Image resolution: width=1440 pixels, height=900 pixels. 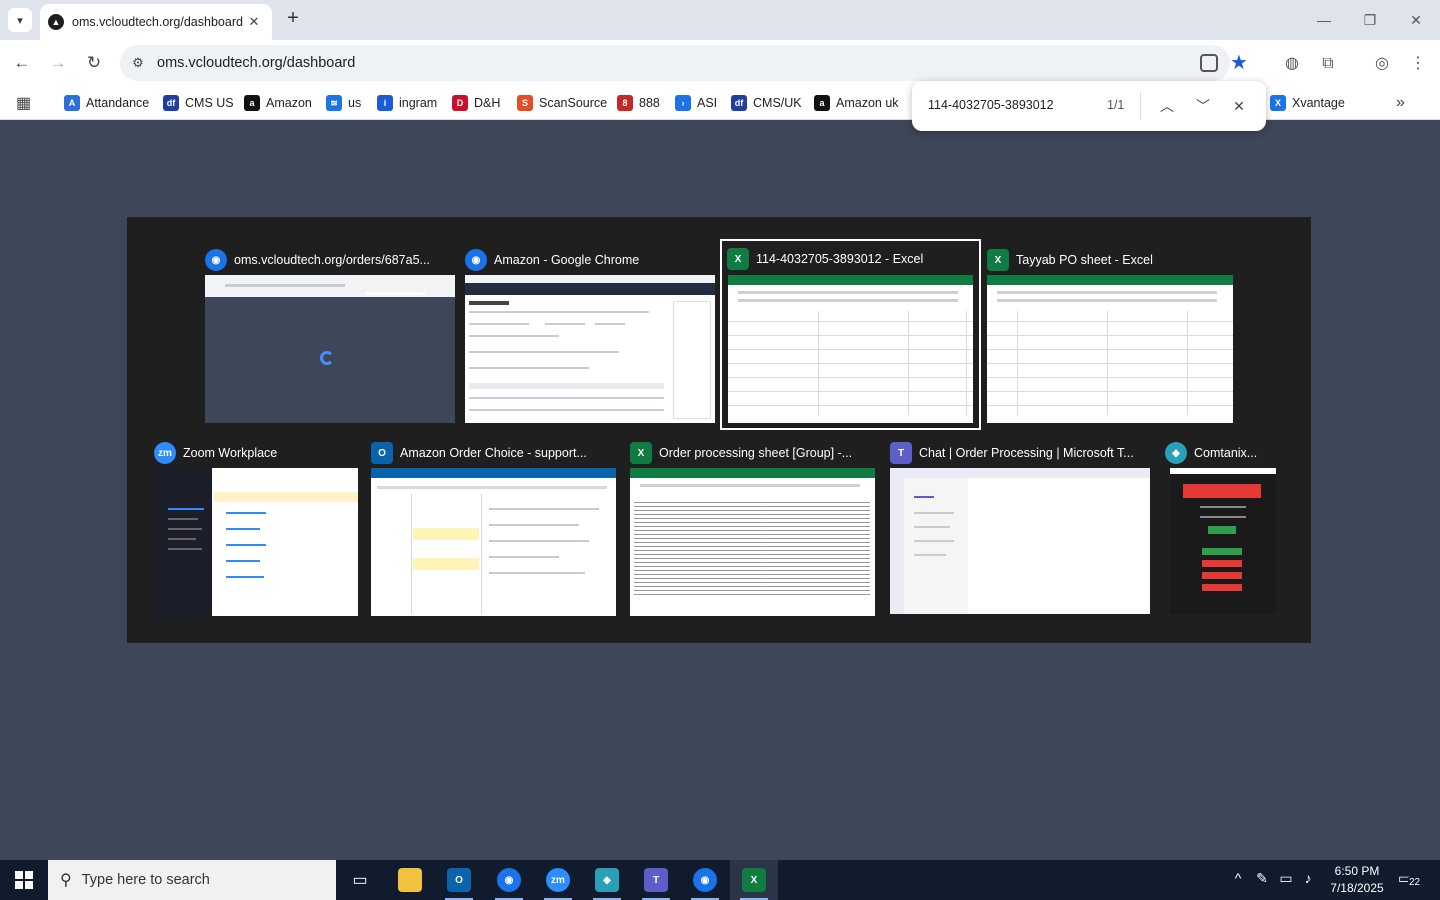 What do you see at coordinates (22, 63) in the screenshot?
I see `back-button: ←` at bounding box center [22, 63].